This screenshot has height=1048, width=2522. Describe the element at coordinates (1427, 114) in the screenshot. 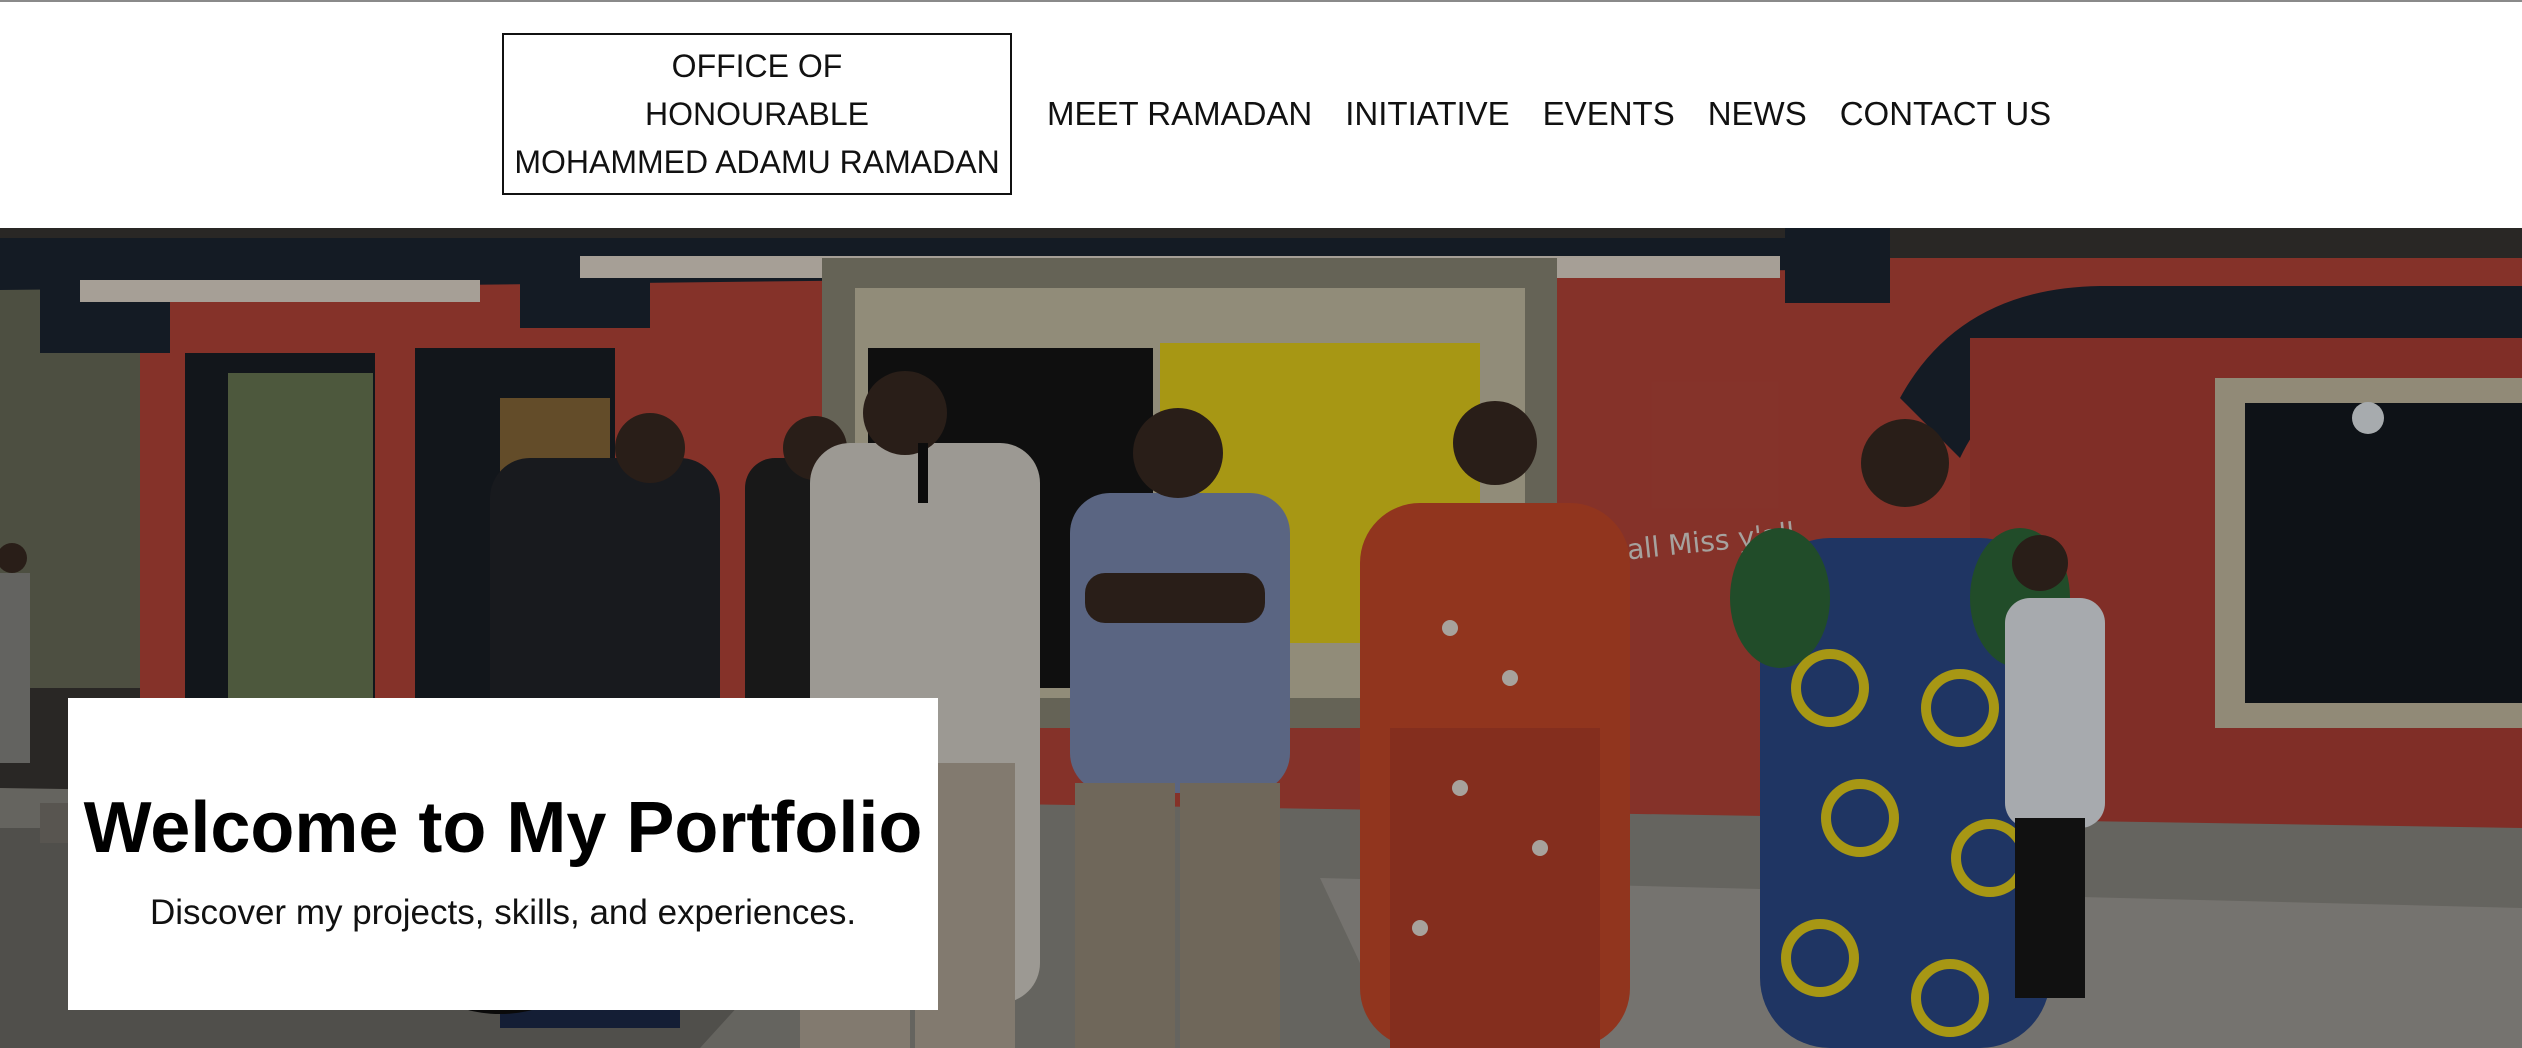

I see `nav-initiative: INITIATIVE` at that location.